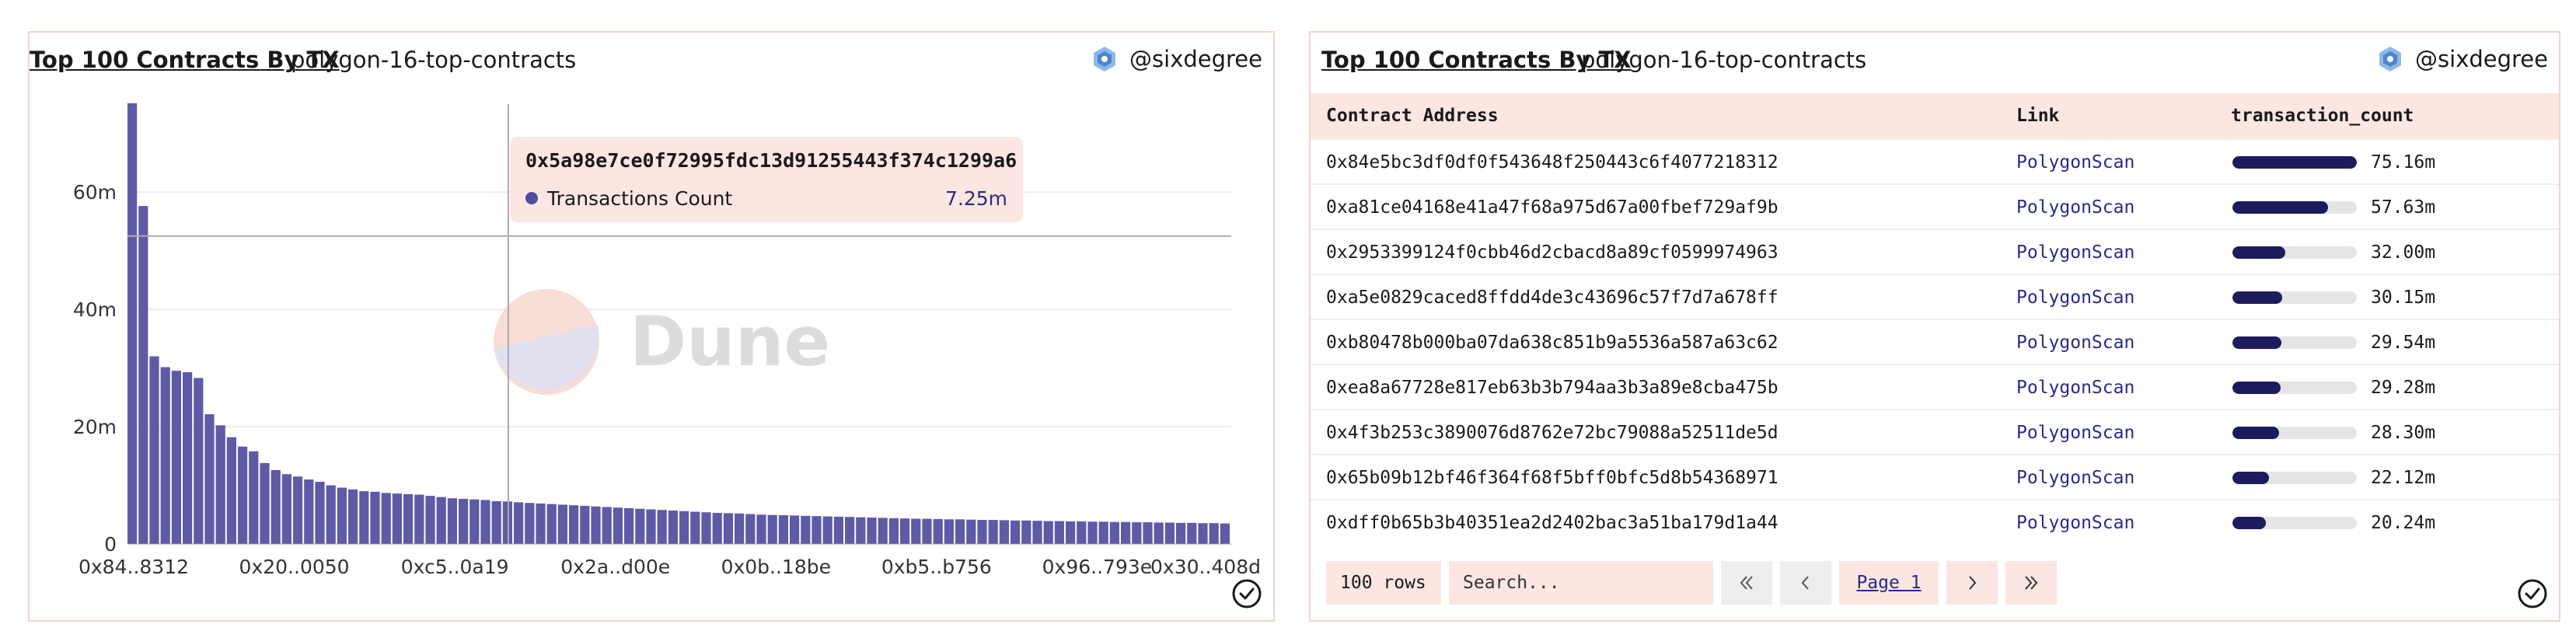 This screenshot has width=2576, height=631. Describe the element at coordinates (2482, 59) in the screenshot. I see `author-name: @sixdegree` at that location.